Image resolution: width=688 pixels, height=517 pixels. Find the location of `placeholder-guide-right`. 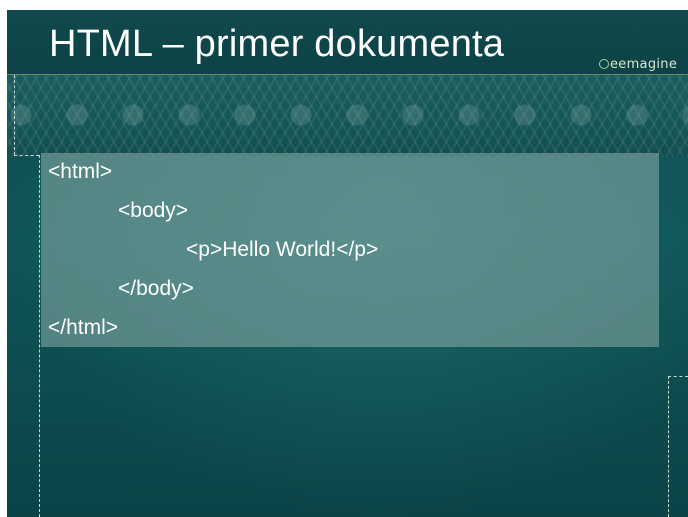

placeholder-guide-right is located at coordinates (668, 446).